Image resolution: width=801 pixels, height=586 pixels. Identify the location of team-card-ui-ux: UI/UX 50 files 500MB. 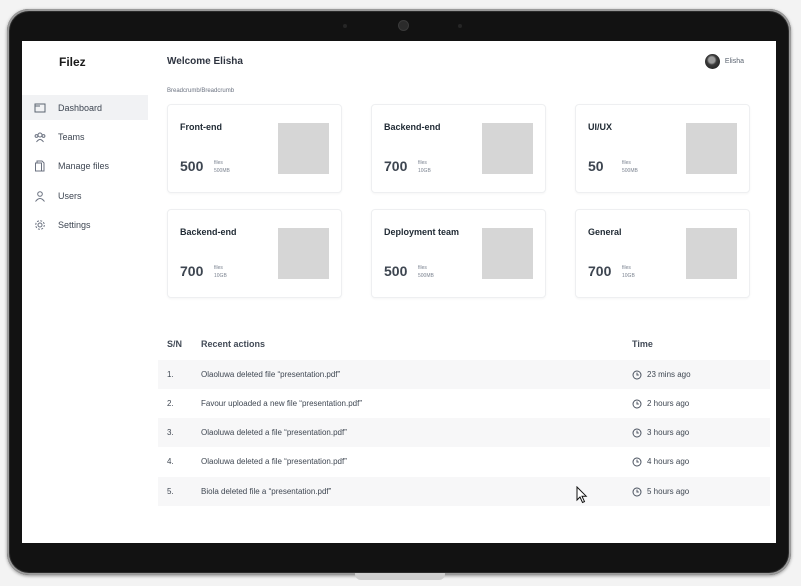
(662, 148).